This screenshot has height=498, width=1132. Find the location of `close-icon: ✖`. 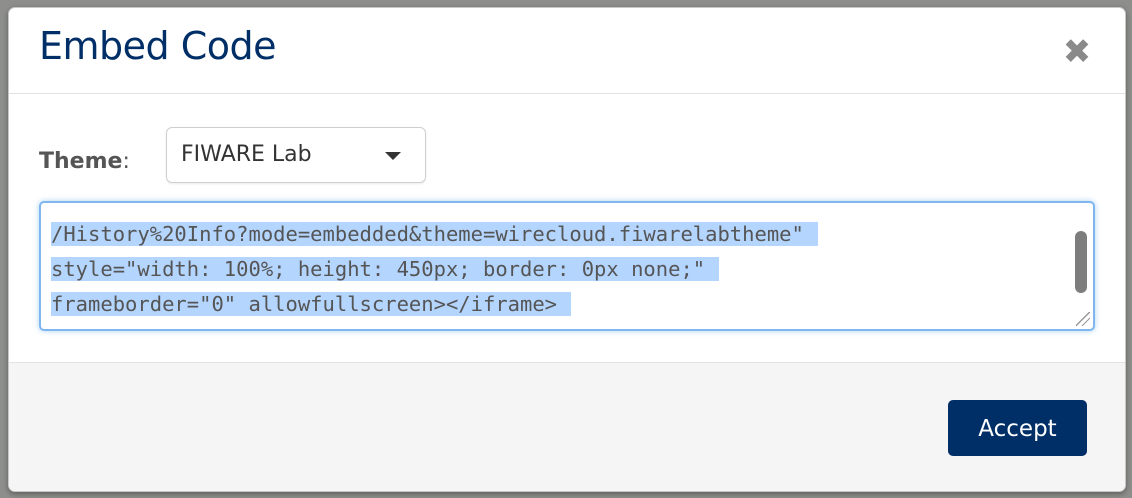

close-icon: ✖ is located at coordinates (1077, 52).